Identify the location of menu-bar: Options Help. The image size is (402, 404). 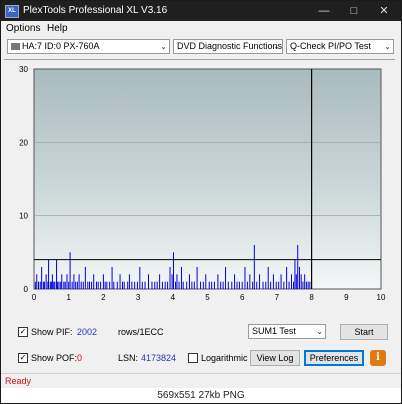
(201, 28).